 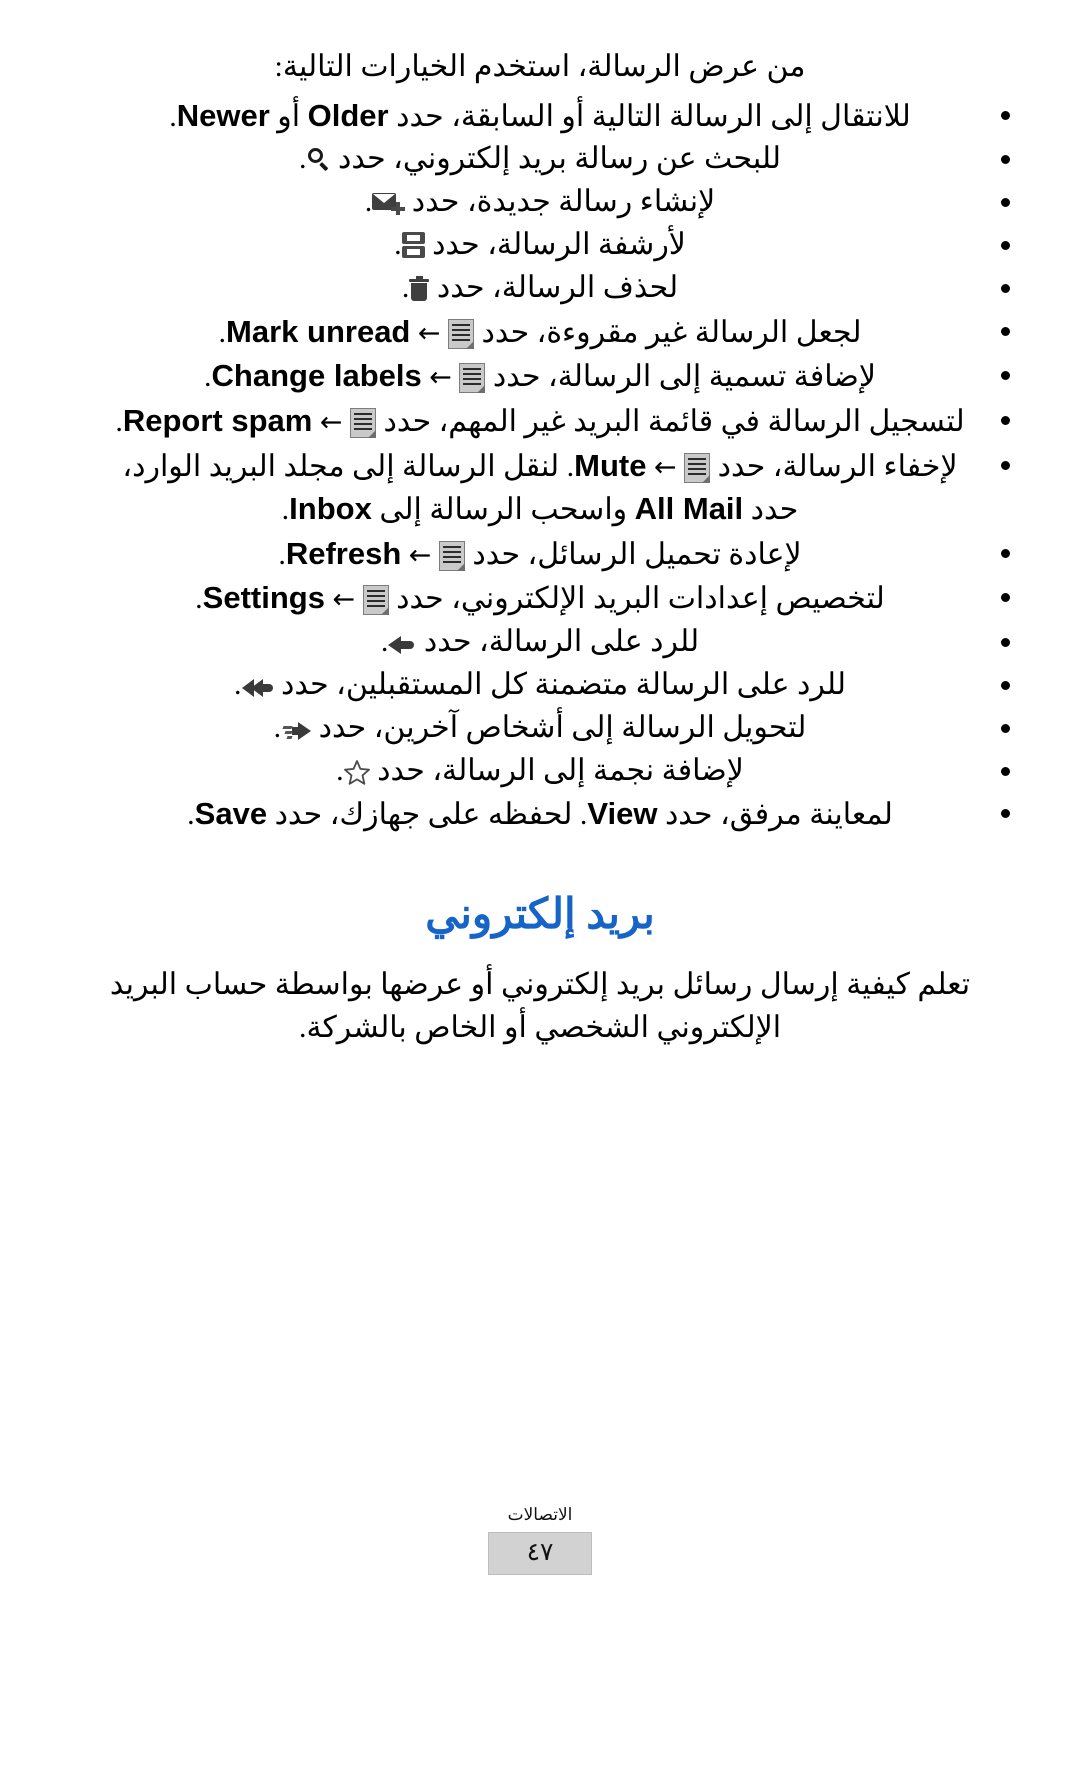 I want to click on option-conjunction: أو, so click(x=289, y=116).